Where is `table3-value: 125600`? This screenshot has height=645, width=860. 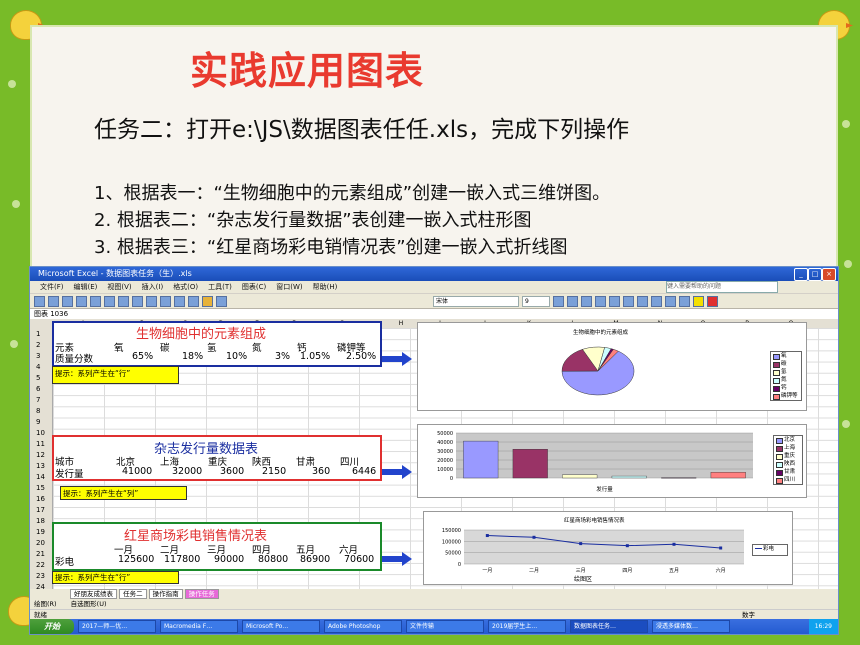 table3-value: 125600 is located at coordinates (136, 559).